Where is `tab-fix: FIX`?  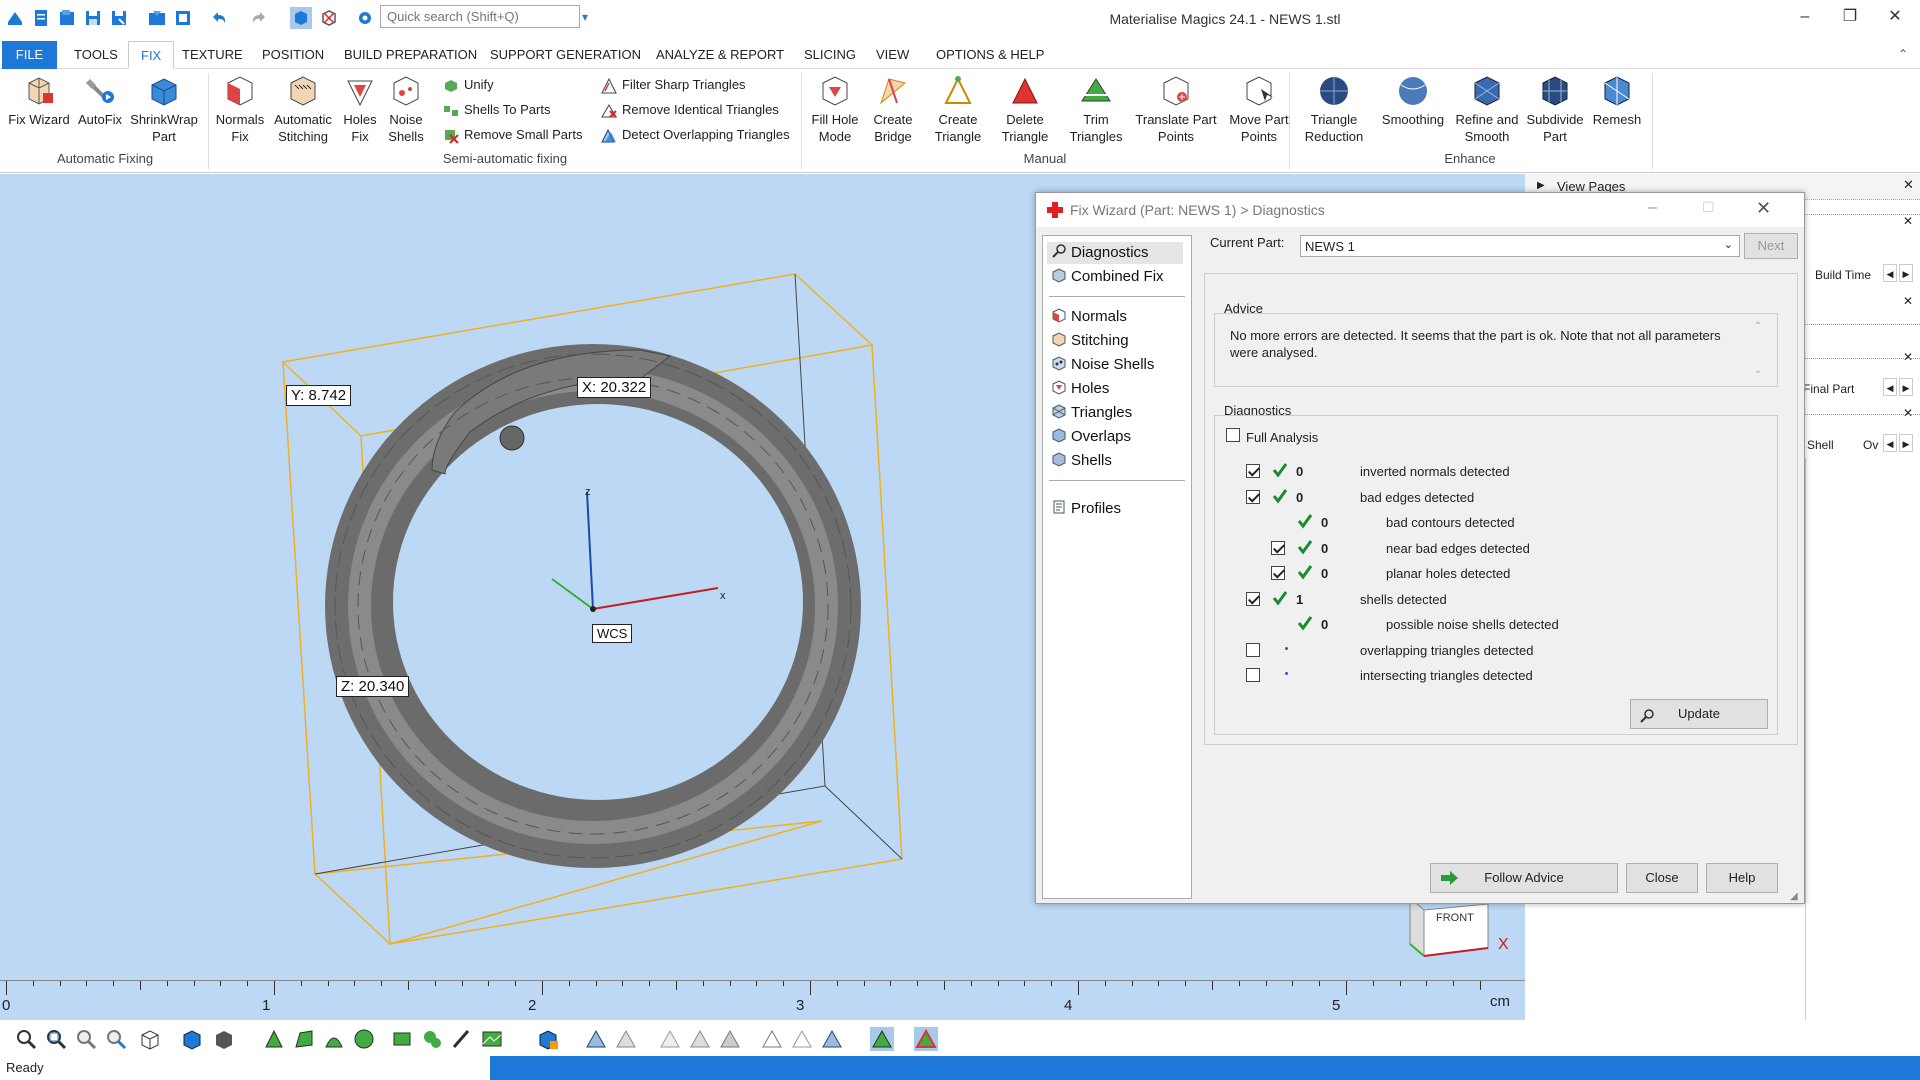 tab-fix: FIX is located at coordinates (151, 55).